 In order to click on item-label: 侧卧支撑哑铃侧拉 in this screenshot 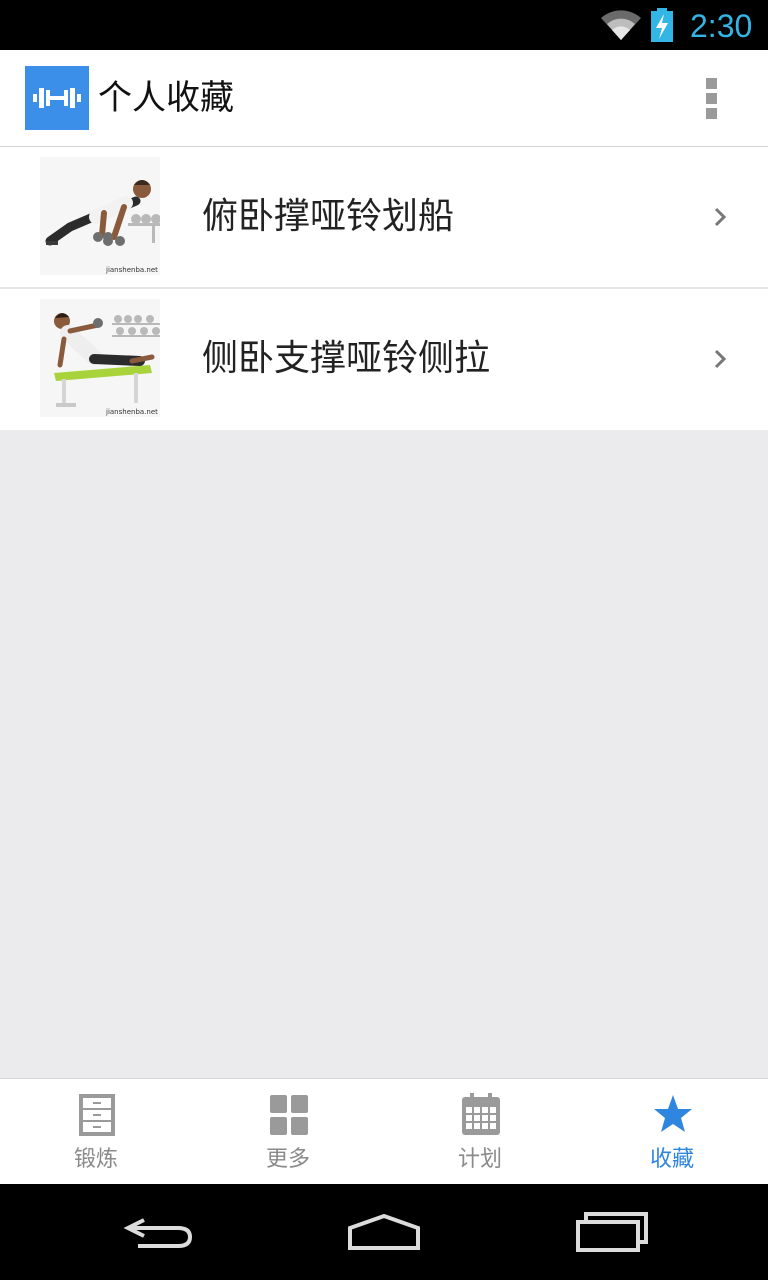, I will do `click(346, 358)`.